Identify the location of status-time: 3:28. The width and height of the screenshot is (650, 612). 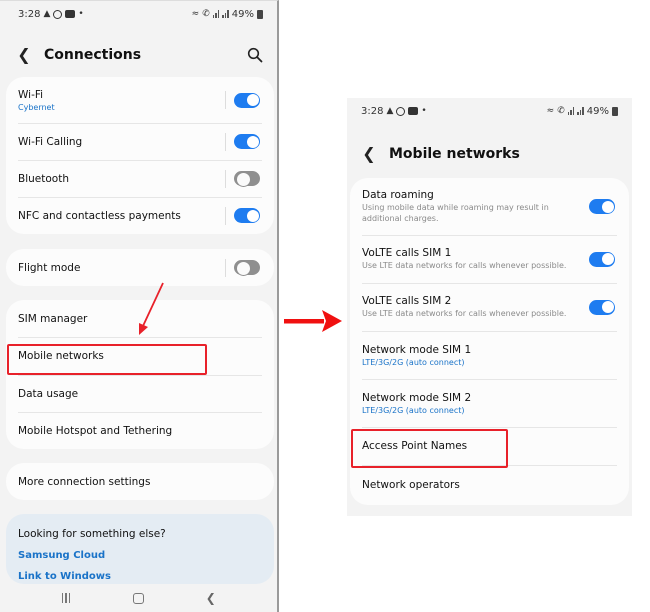
(29, 14).